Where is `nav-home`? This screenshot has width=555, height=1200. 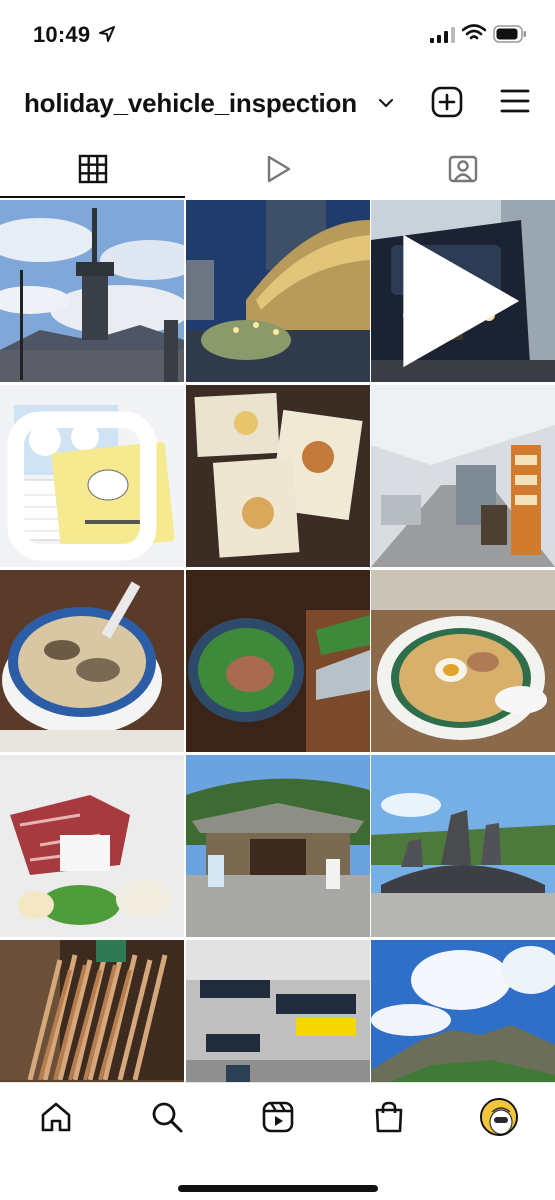 nav-home is located at coordinates (56, 1117).